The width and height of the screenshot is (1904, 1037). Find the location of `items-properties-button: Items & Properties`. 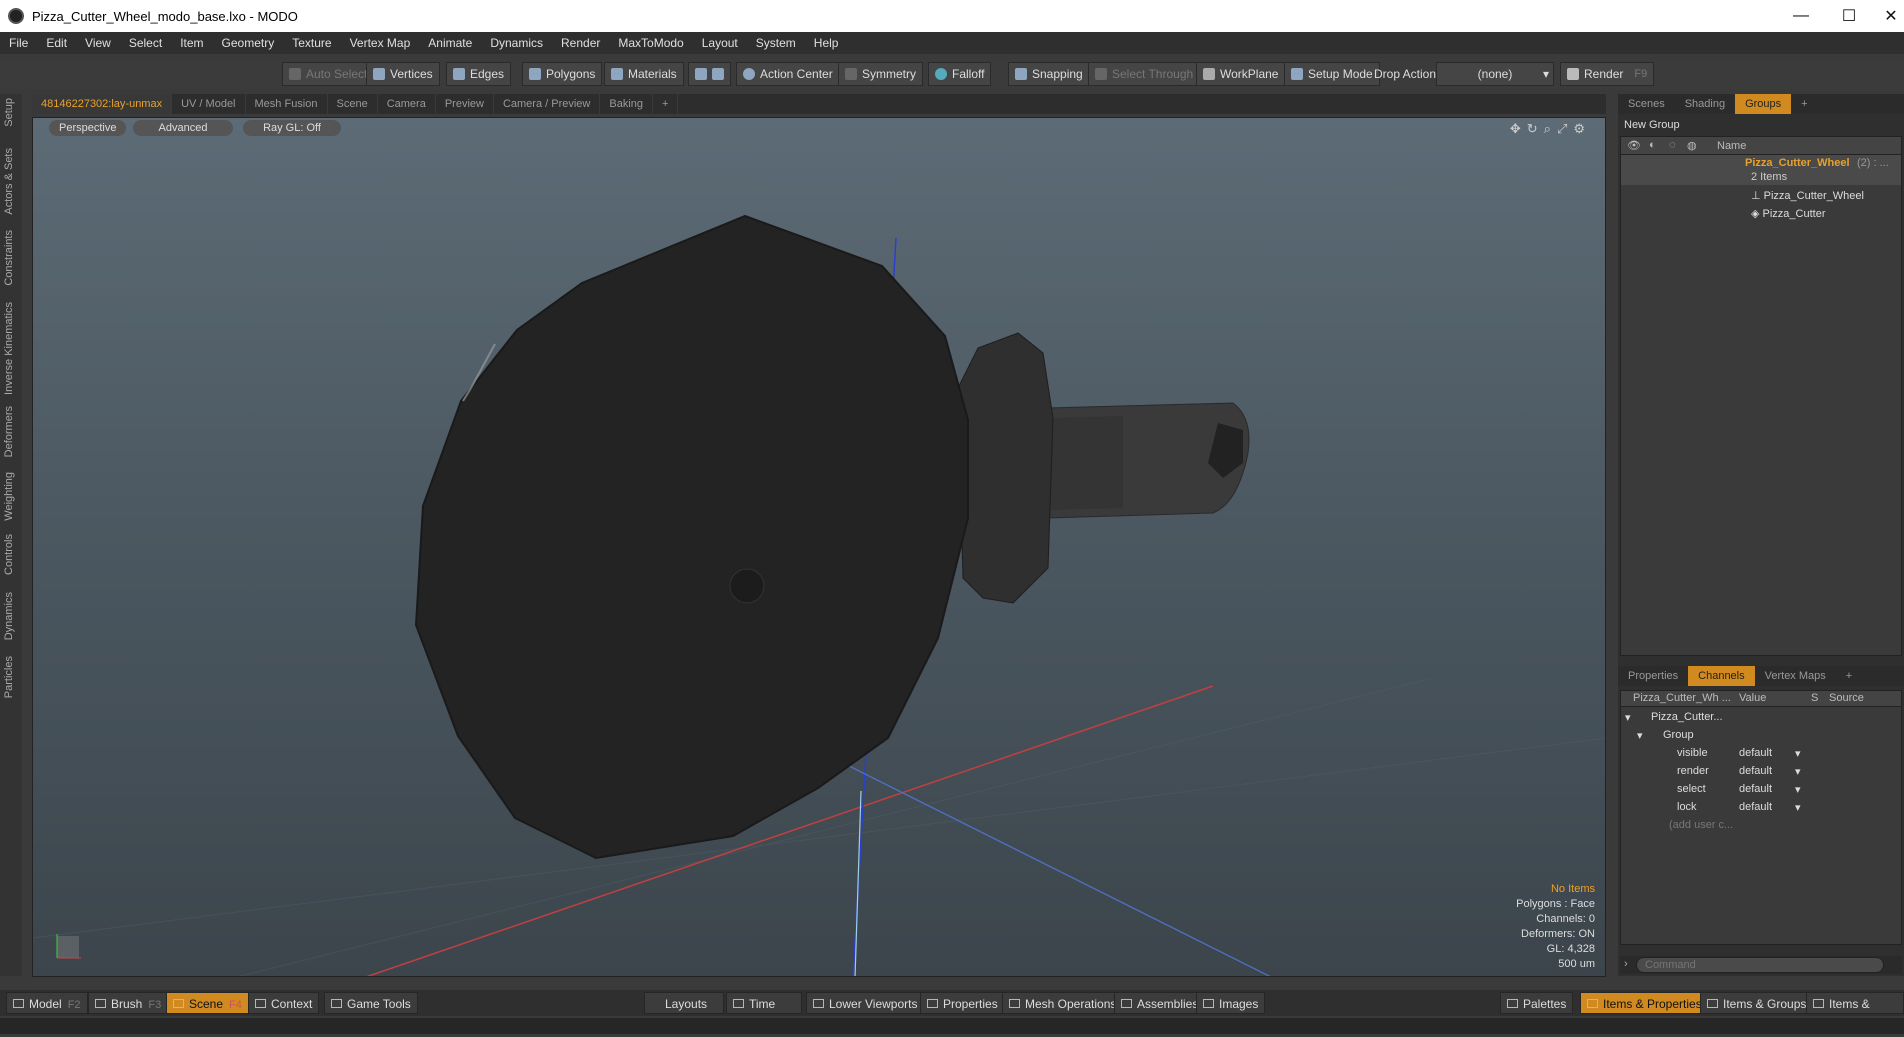

items-properties-button: Items & Properties is located at coordinates (1644, 1003).